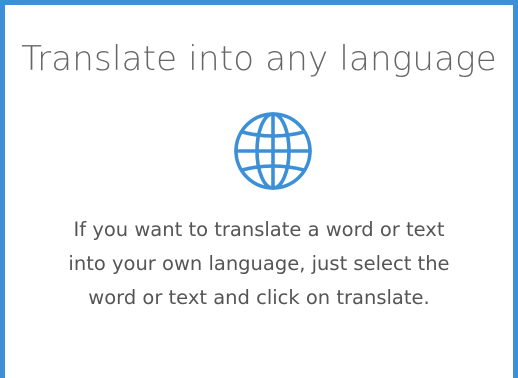 This screenshot has width=518, height=378. I want to click on description-line: into your own language, just select the, so click(259, 263).